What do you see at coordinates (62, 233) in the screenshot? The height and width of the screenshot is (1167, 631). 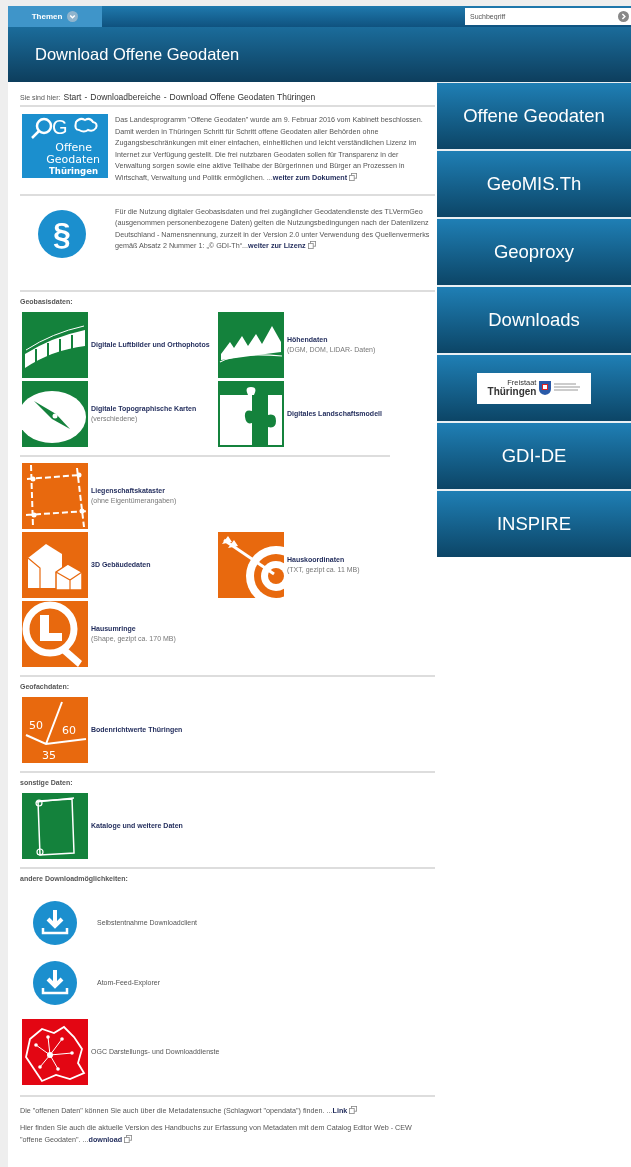 I see `section-sign-icon: §` at bounding box center [62, 233].